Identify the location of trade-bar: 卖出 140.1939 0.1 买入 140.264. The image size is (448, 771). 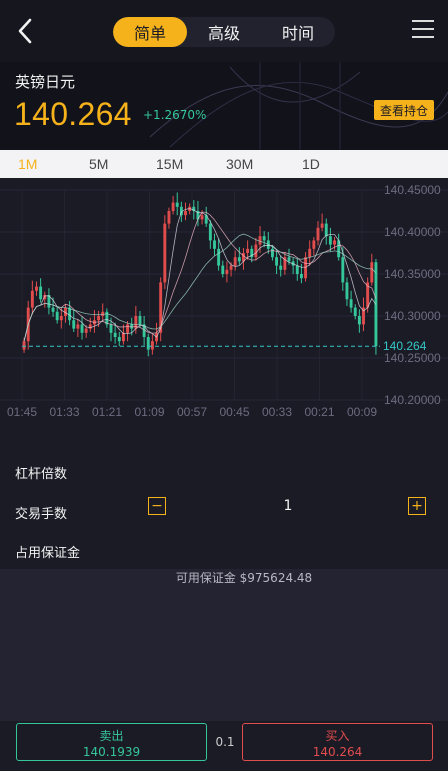
(224, 746).